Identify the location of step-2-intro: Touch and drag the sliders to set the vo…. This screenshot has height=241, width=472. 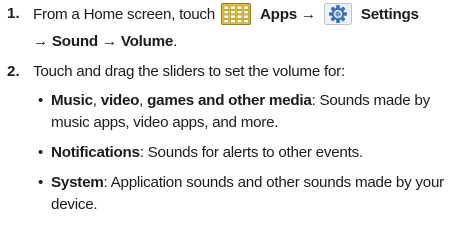
(189, 71).